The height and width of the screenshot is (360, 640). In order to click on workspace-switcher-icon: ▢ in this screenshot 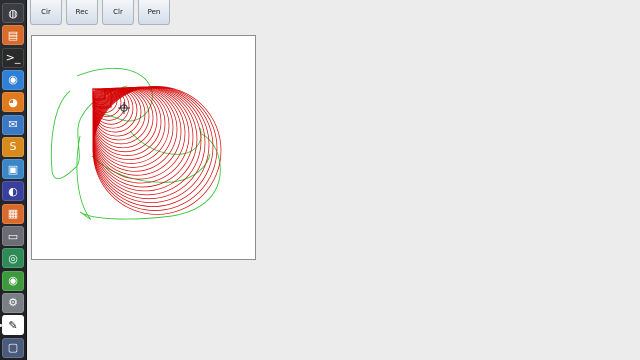, I will do `click(13, 347)`.